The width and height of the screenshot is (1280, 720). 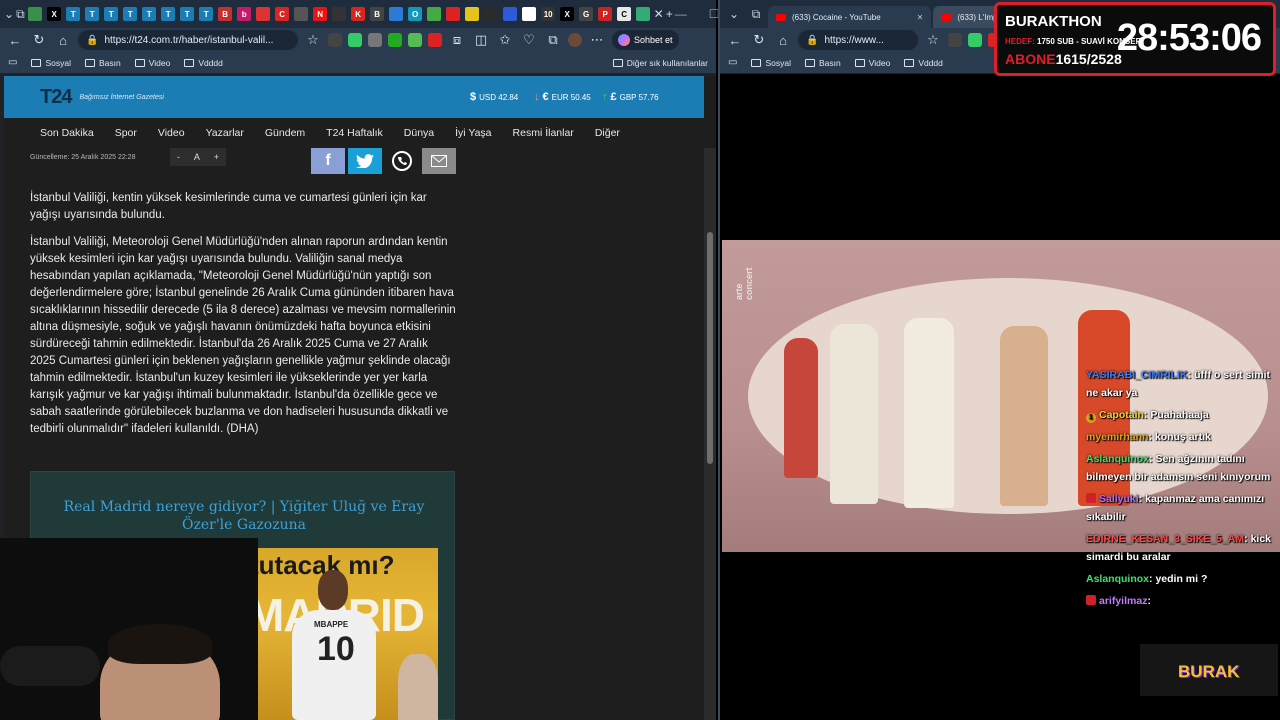 I want to click on tab-favicon: P, so click(x=605, y=14).